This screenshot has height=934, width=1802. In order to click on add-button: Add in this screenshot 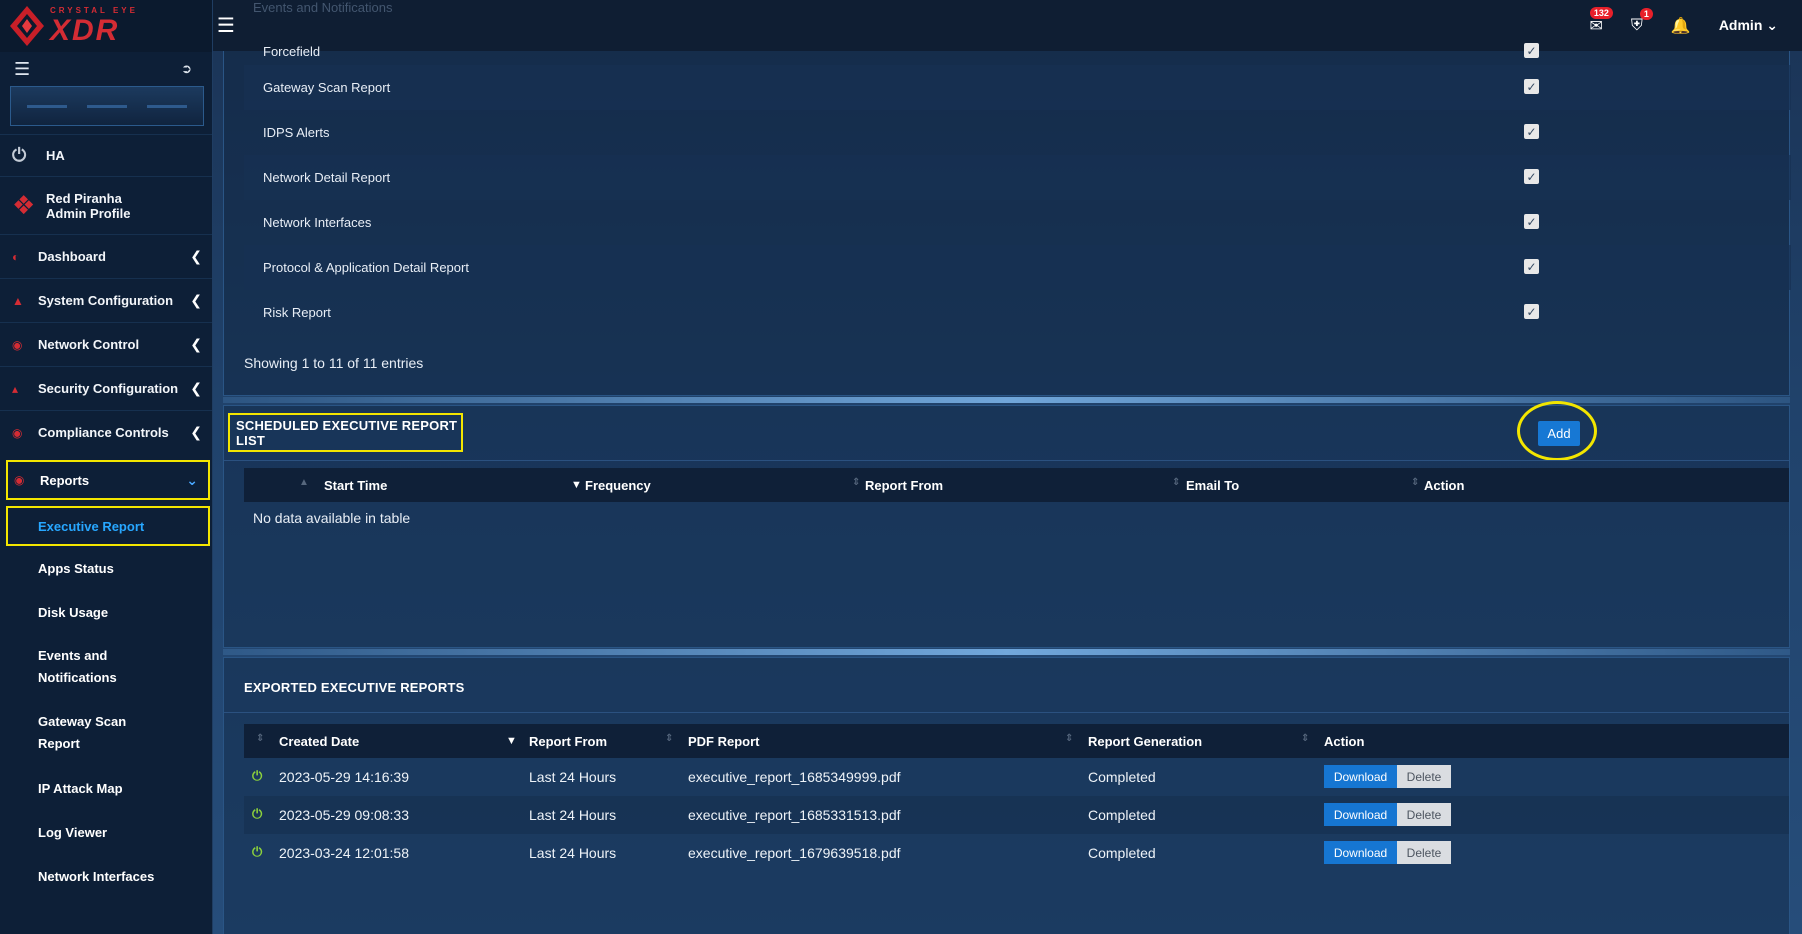, I will do `click(1559, 433)`.